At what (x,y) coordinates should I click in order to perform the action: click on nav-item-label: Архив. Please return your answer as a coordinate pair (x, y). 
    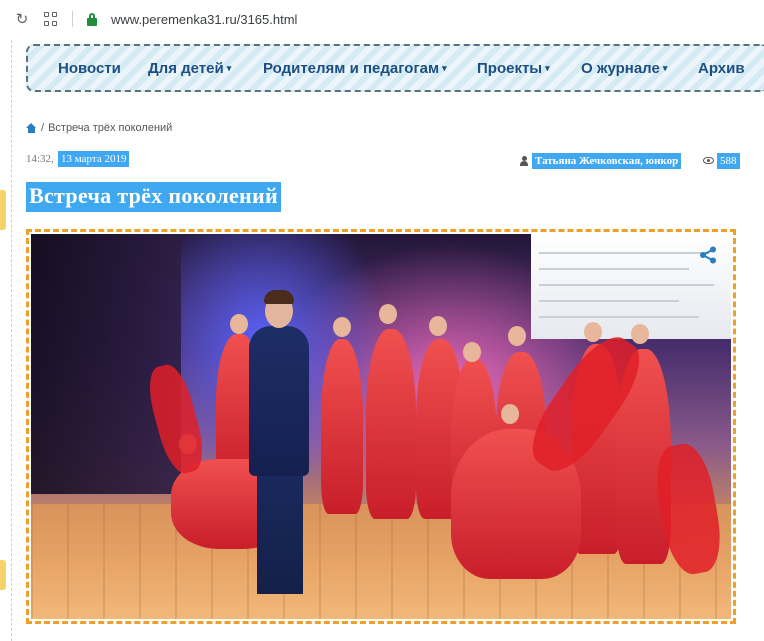
    Looking at the image, I should click on (721, 68).